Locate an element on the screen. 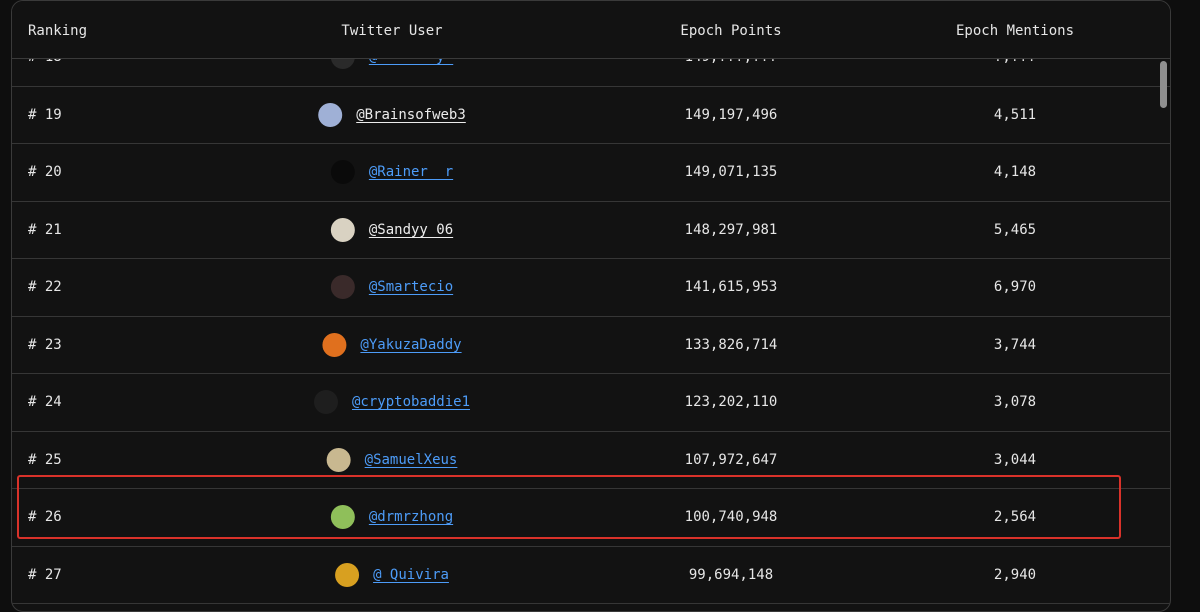  rank-cell: # 22 is located at coordinates (45, 287).